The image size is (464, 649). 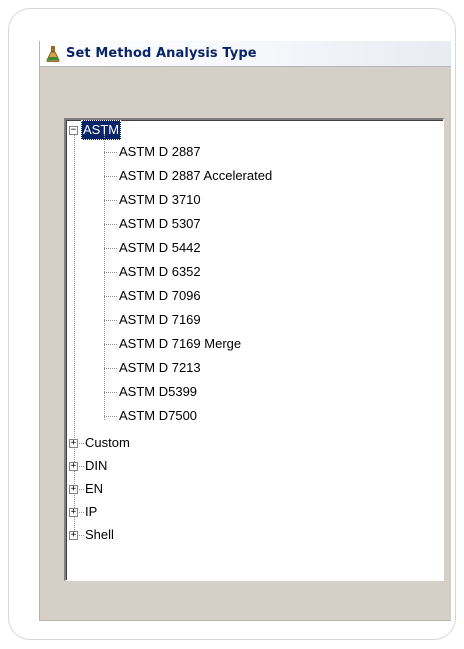 I want to click on tree-node-label: ASTM D 5442, so click(x=160, y=247).